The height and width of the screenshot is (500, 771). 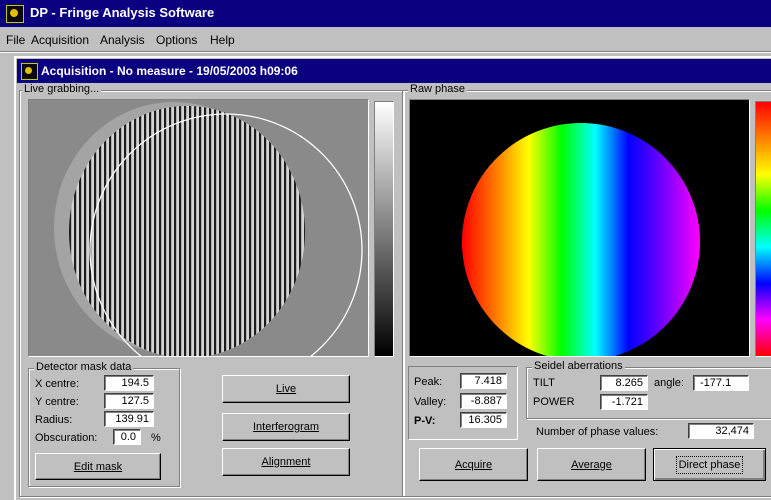 What do you see at coordinates (597, 432) in the screenshot?
I see `nphase-label: Number of phase values:` at bounding box center [597, 432].